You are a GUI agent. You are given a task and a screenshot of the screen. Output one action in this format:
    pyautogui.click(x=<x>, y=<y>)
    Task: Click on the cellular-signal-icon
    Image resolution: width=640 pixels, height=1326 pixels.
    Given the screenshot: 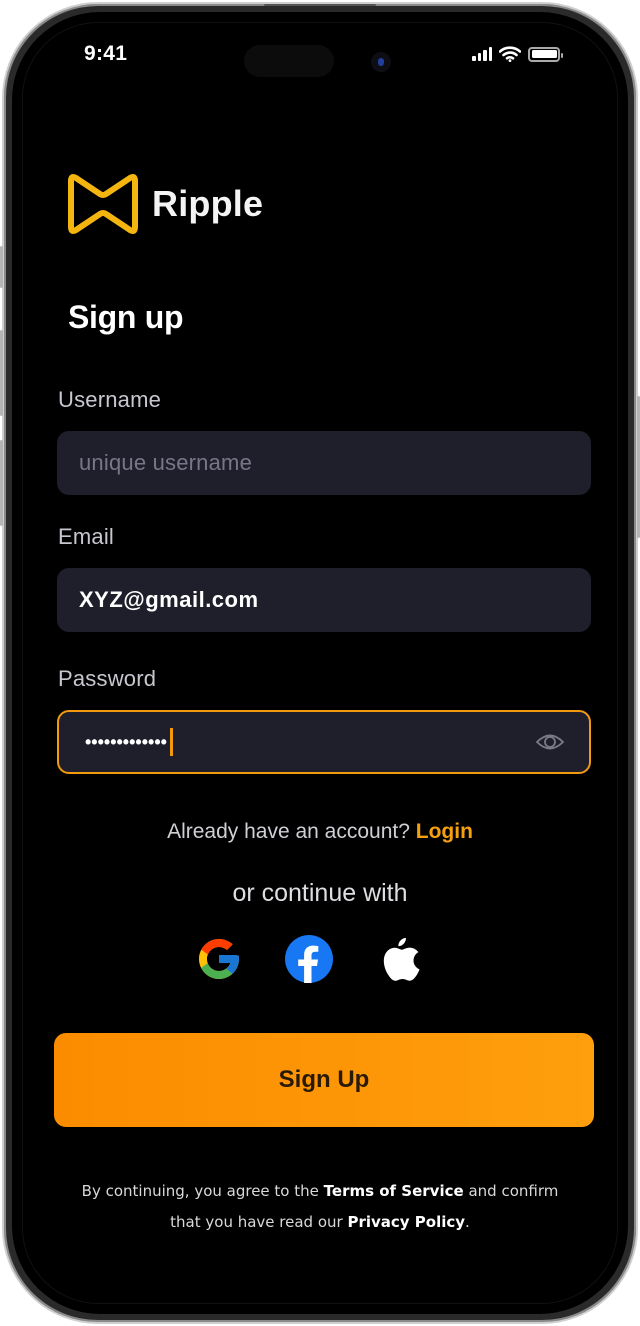 What is the action you would take?
    pyautogui.click(x=482, y=54)
    